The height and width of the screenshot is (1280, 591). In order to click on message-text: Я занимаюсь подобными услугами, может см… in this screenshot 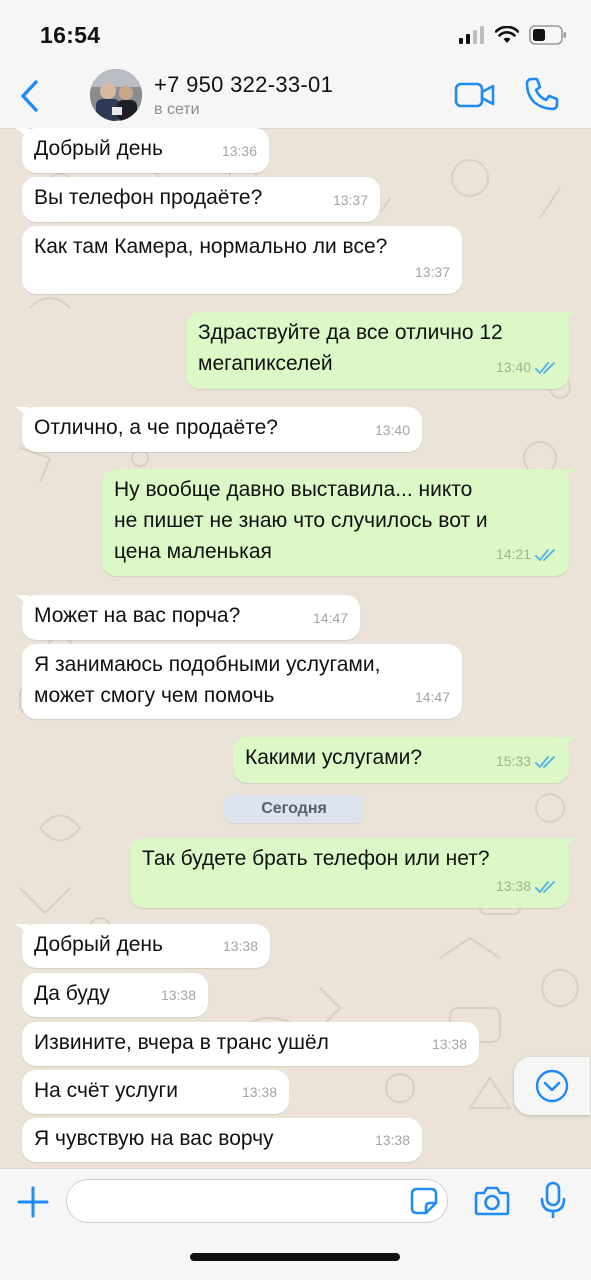, I will do `click(207, 680)`.